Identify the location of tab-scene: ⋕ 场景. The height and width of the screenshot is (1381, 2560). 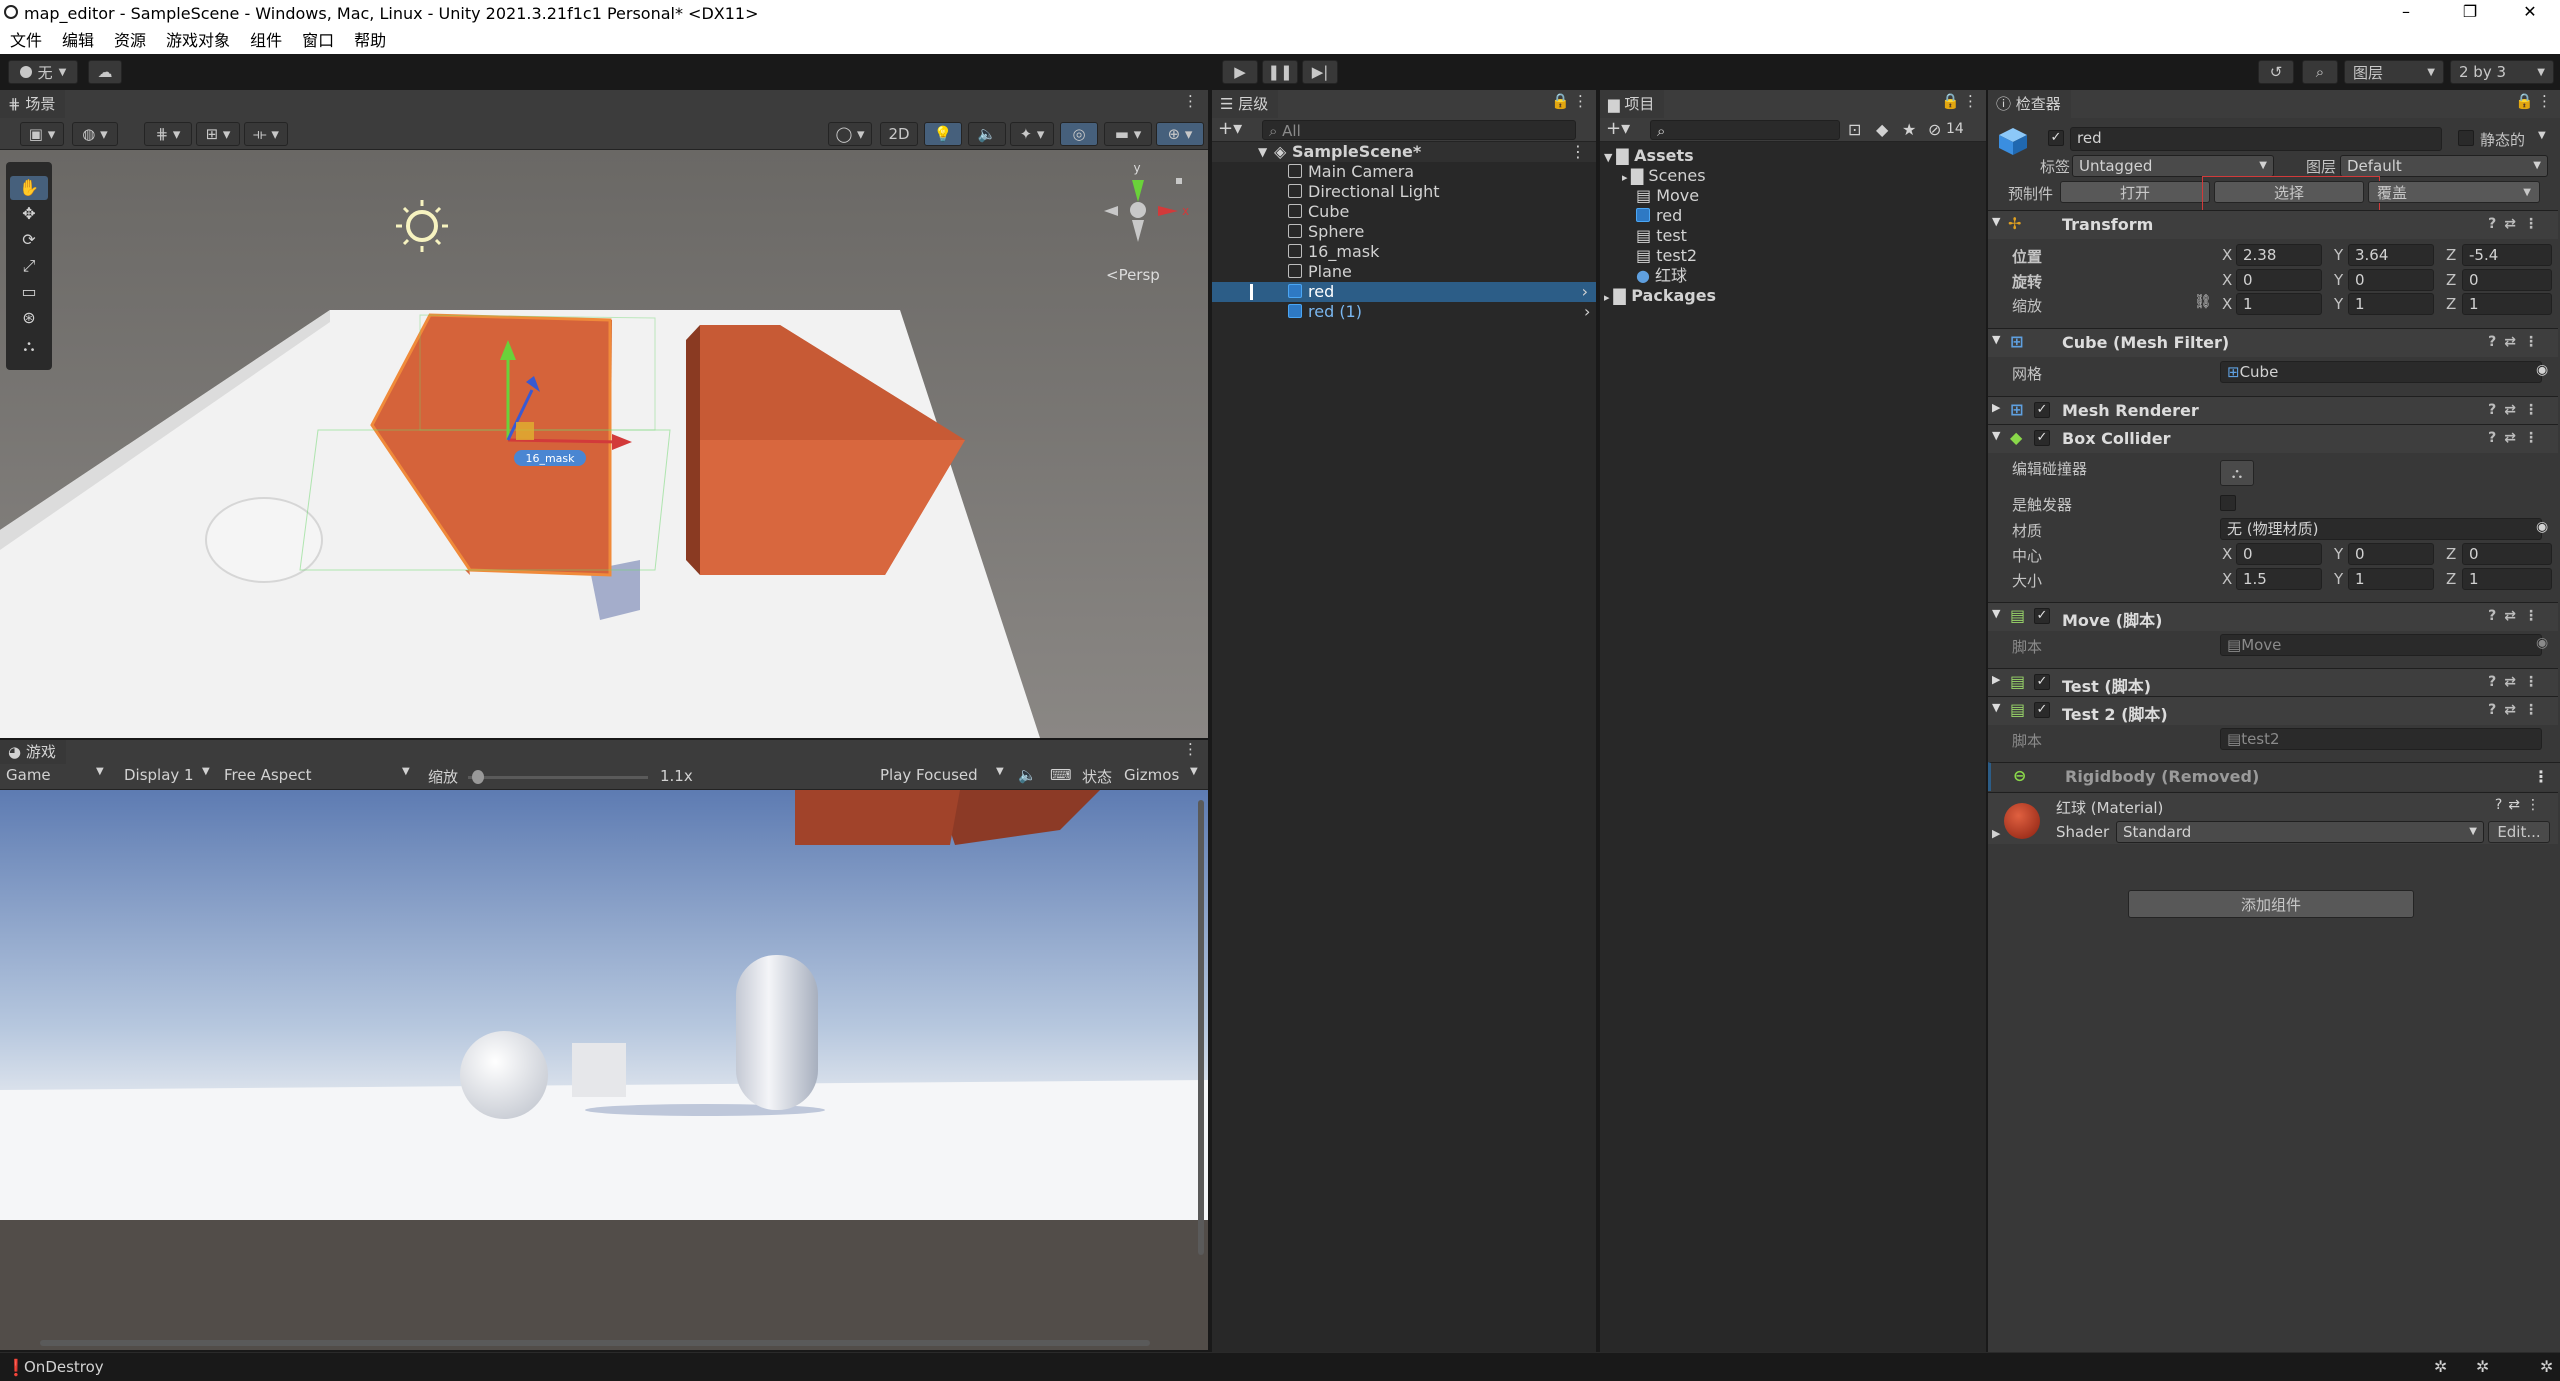
(33, 104).